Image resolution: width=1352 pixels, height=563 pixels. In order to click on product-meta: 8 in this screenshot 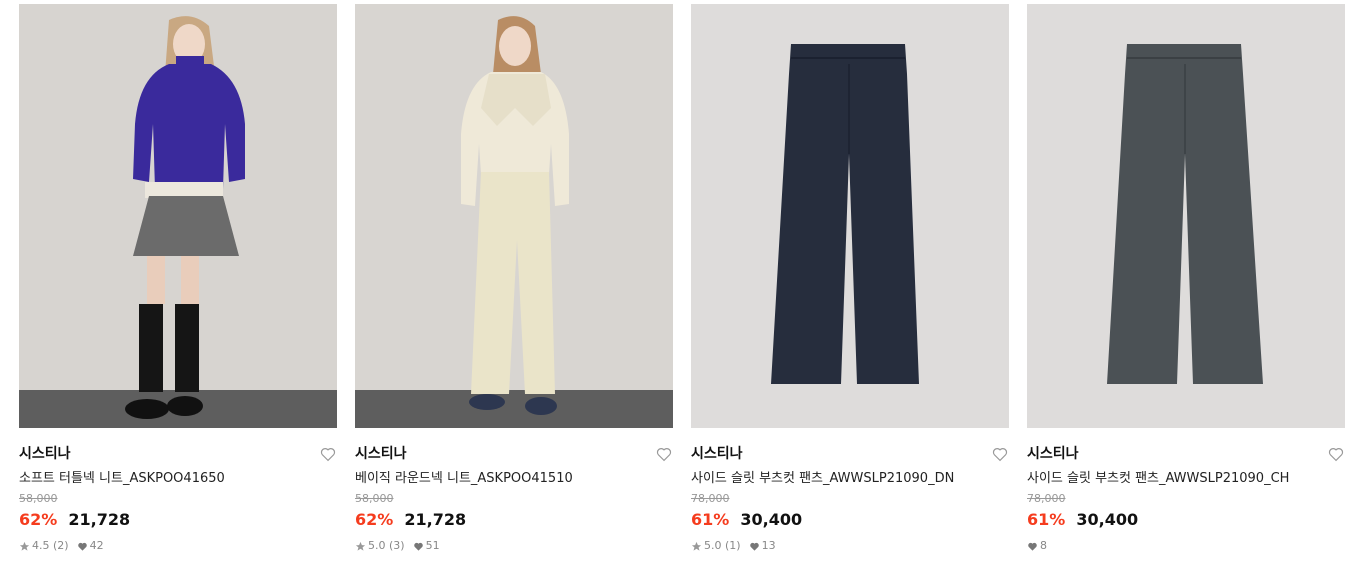, I will do `click(1186, 546)`.